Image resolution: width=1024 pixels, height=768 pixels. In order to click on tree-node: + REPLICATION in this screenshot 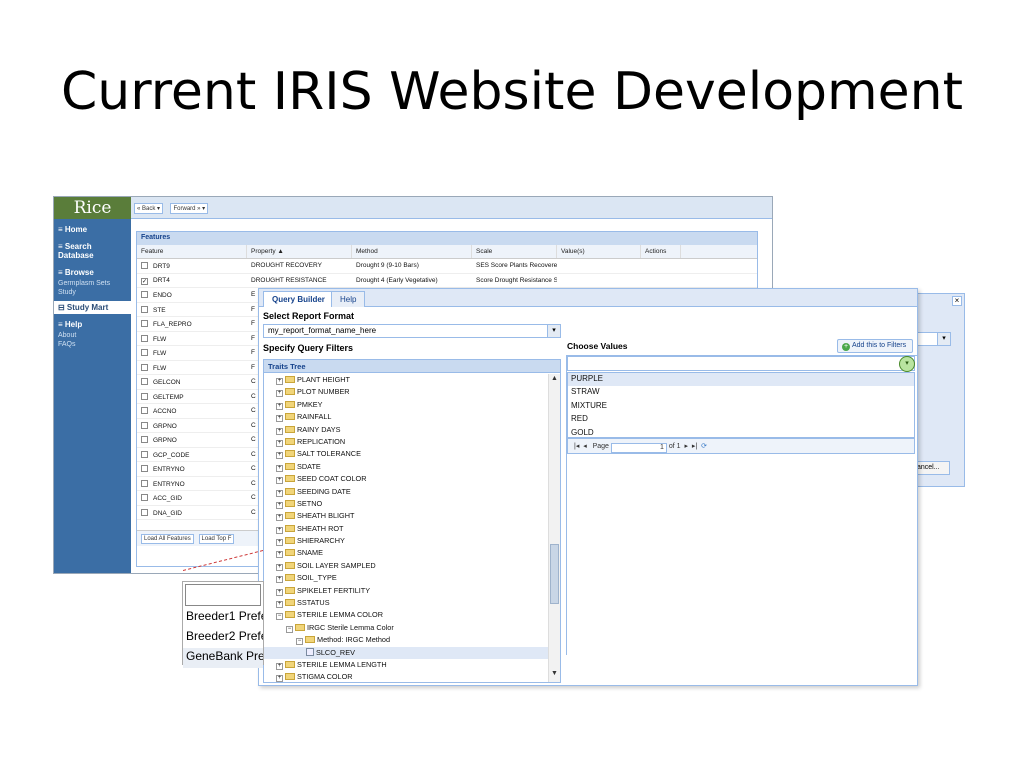, I will do `click(406, 442)`.